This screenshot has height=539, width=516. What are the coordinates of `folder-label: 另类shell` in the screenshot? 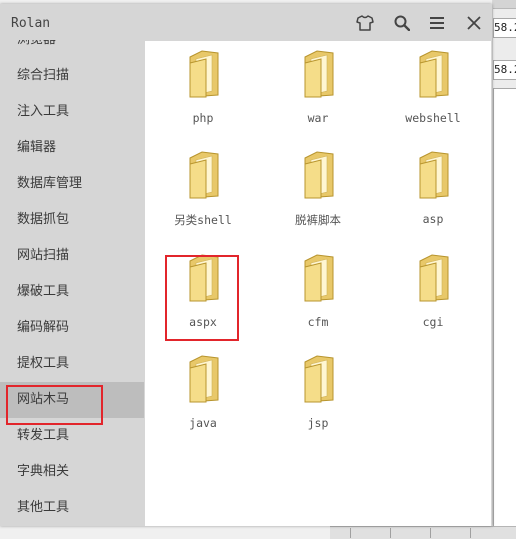 It's located at (203, 220).